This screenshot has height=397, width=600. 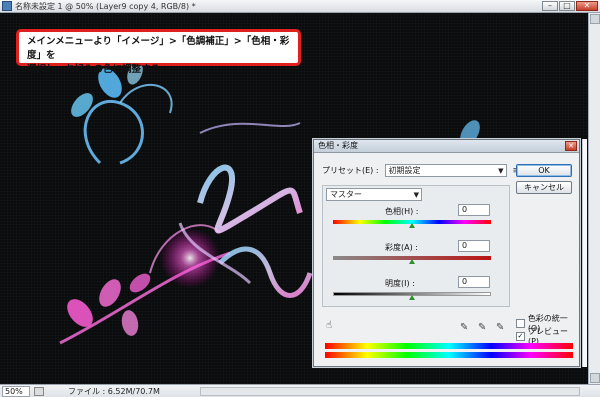 I want to click on callout-line-2: 選択し、お好みの色に調整する。, so click(x=98, y=69).